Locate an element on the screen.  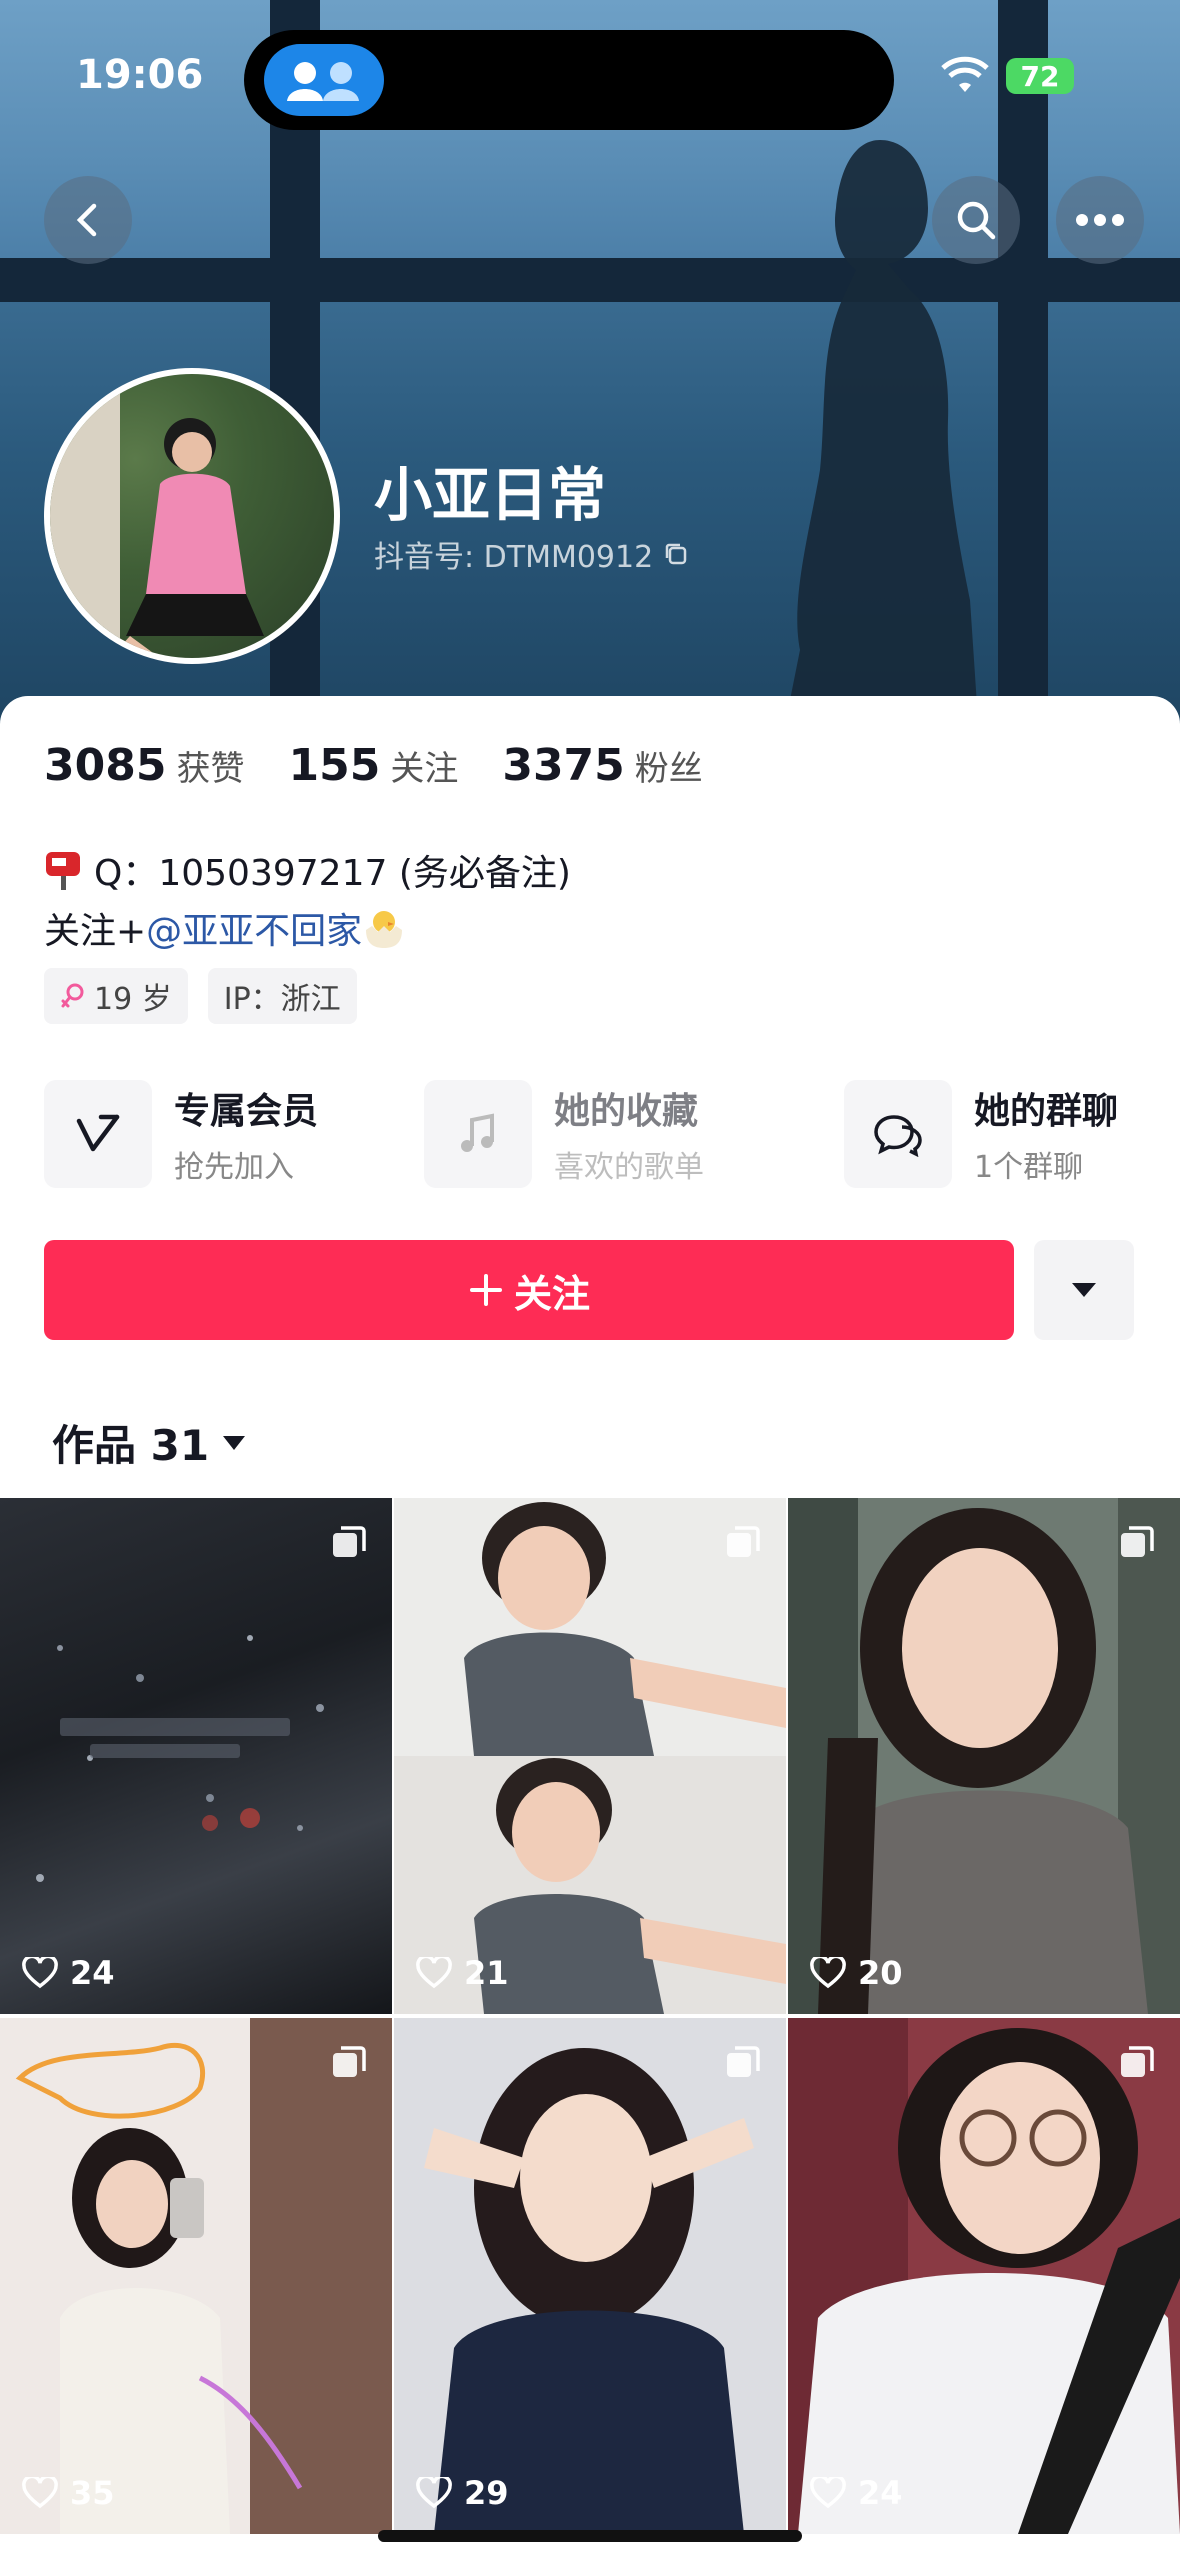
search-button is located at coordinates (976, 220).